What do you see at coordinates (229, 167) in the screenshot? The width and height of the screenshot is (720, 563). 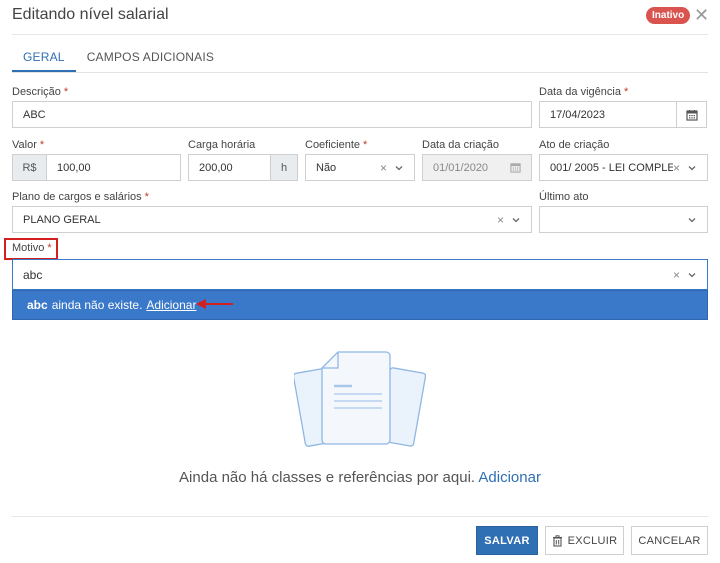 I see `carga-horaria-input: 200,00` at bounding box center [229, 167].